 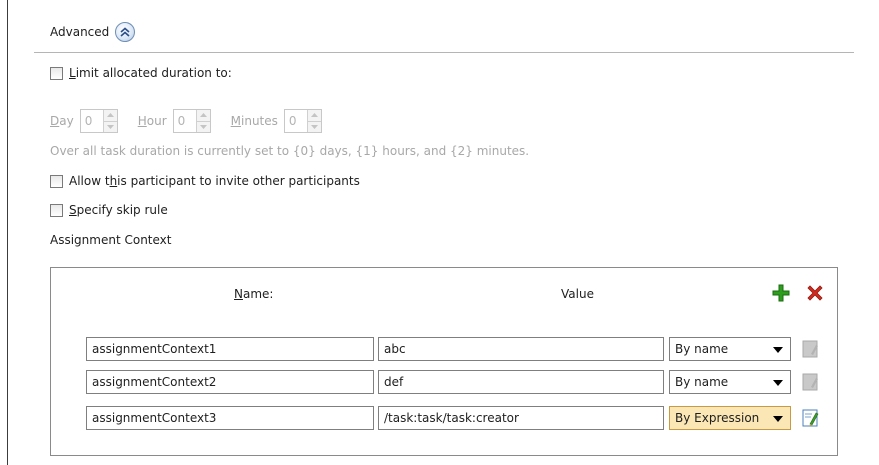 What do you see at coordinates (88, 121) in the screenshot?
I see `day-value: 0` at bounding box center [88, 121].